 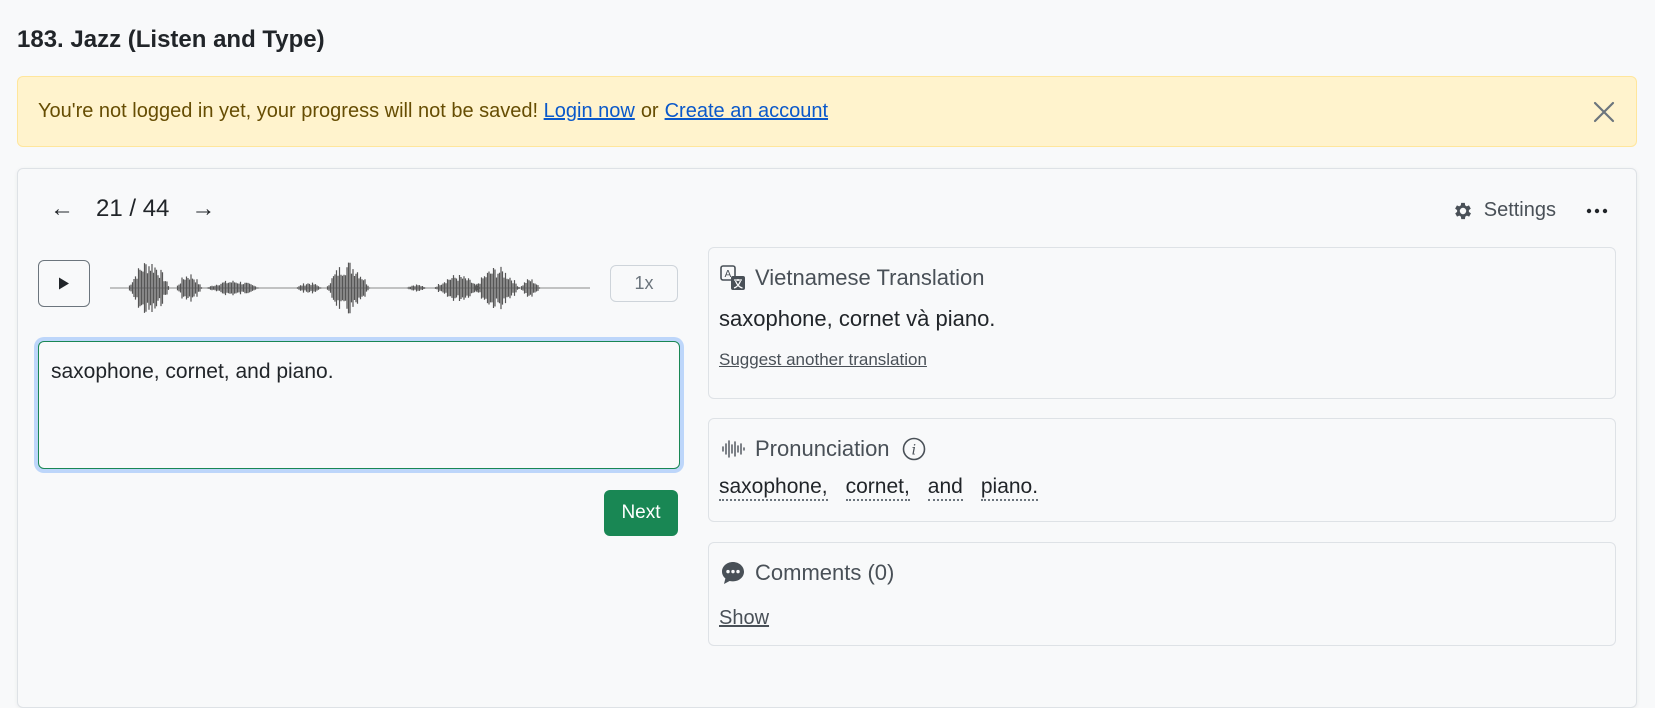 I want to click on chat-bubble-icon, so click(x=733, y=573).